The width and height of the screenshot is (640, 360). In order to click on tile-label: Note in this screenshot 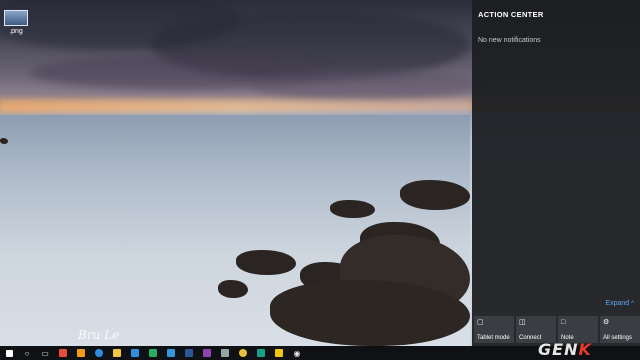, I will do `click(567, 338)`.